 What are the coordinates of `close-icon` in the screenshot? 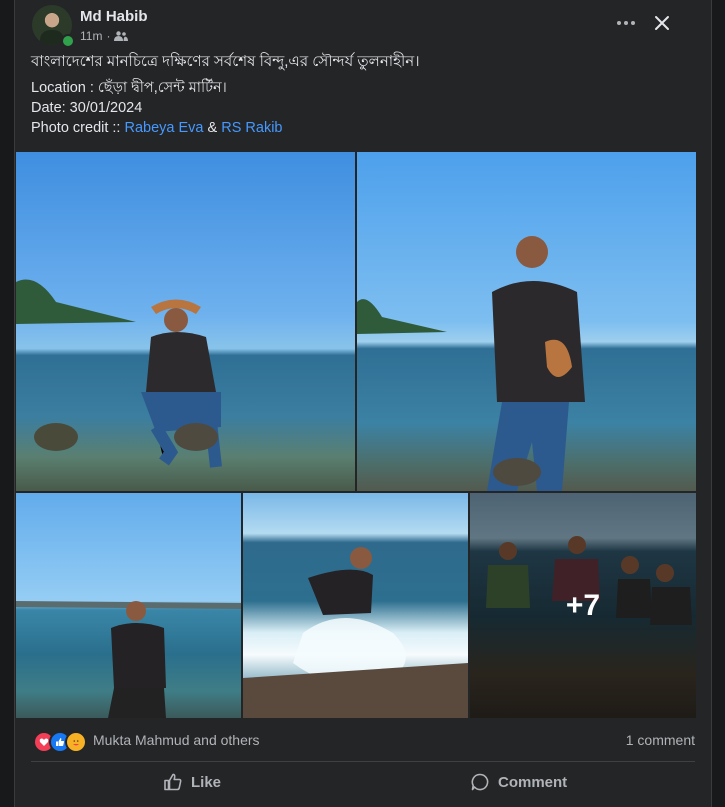 It's located at (662, 23).